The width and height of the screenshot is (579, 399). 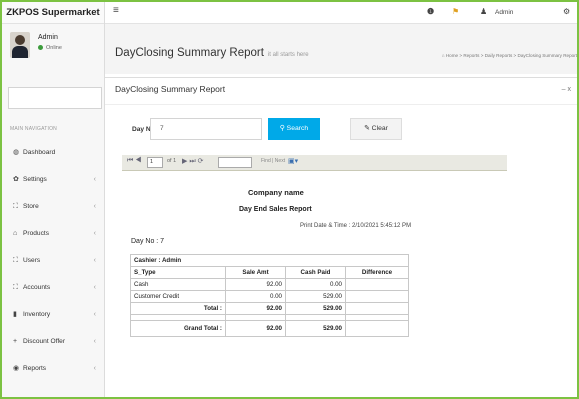 I want to click on report-dayno: Day No : 7, so click(x=148, y=241).